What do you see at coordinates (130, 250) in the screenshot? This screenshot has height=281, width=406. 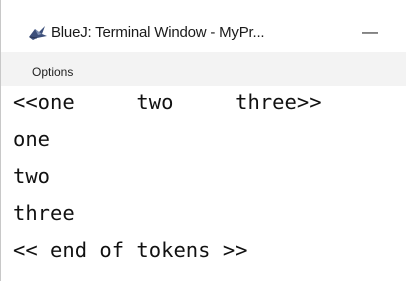 I see `terminal-line: << end of tokens >>` at bounding box center [130, 250].